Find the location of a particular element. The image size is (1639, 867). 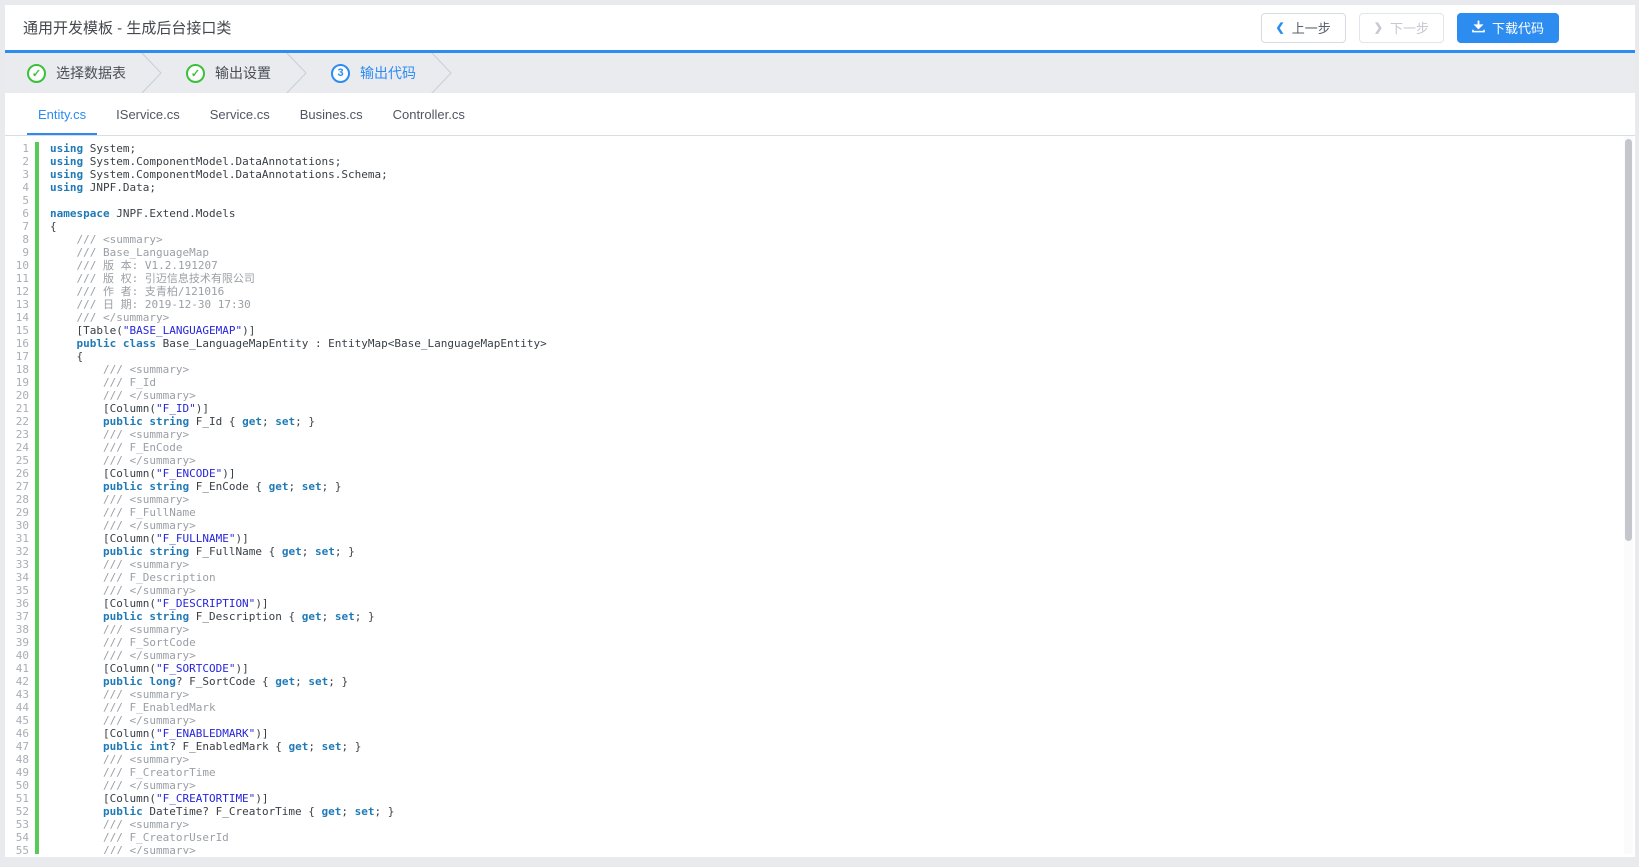

code-line: 21 [Column("F_ID")] is located at coordinates (820, 408).